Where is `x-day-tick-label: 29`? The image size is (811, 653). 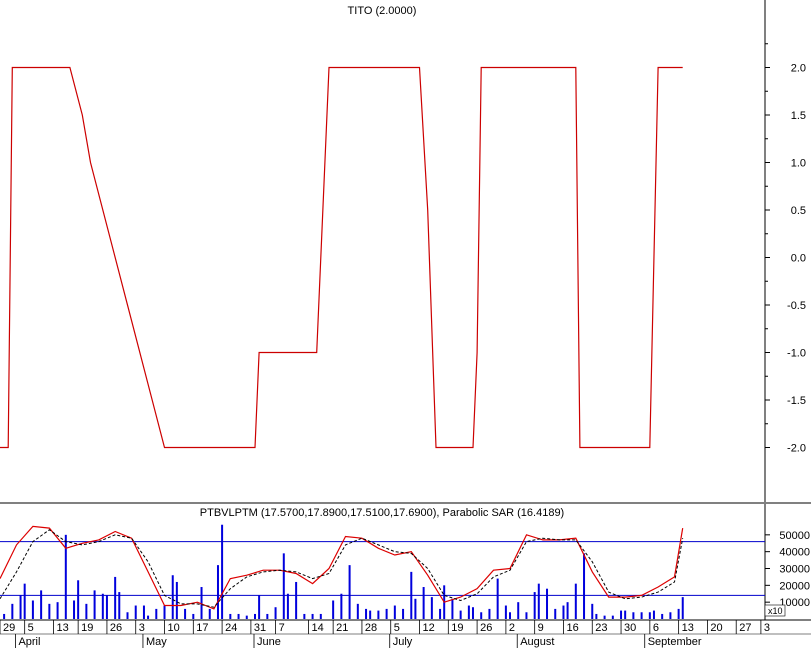
x-day-tick-label: 29 is located at coordinates (9, 628).